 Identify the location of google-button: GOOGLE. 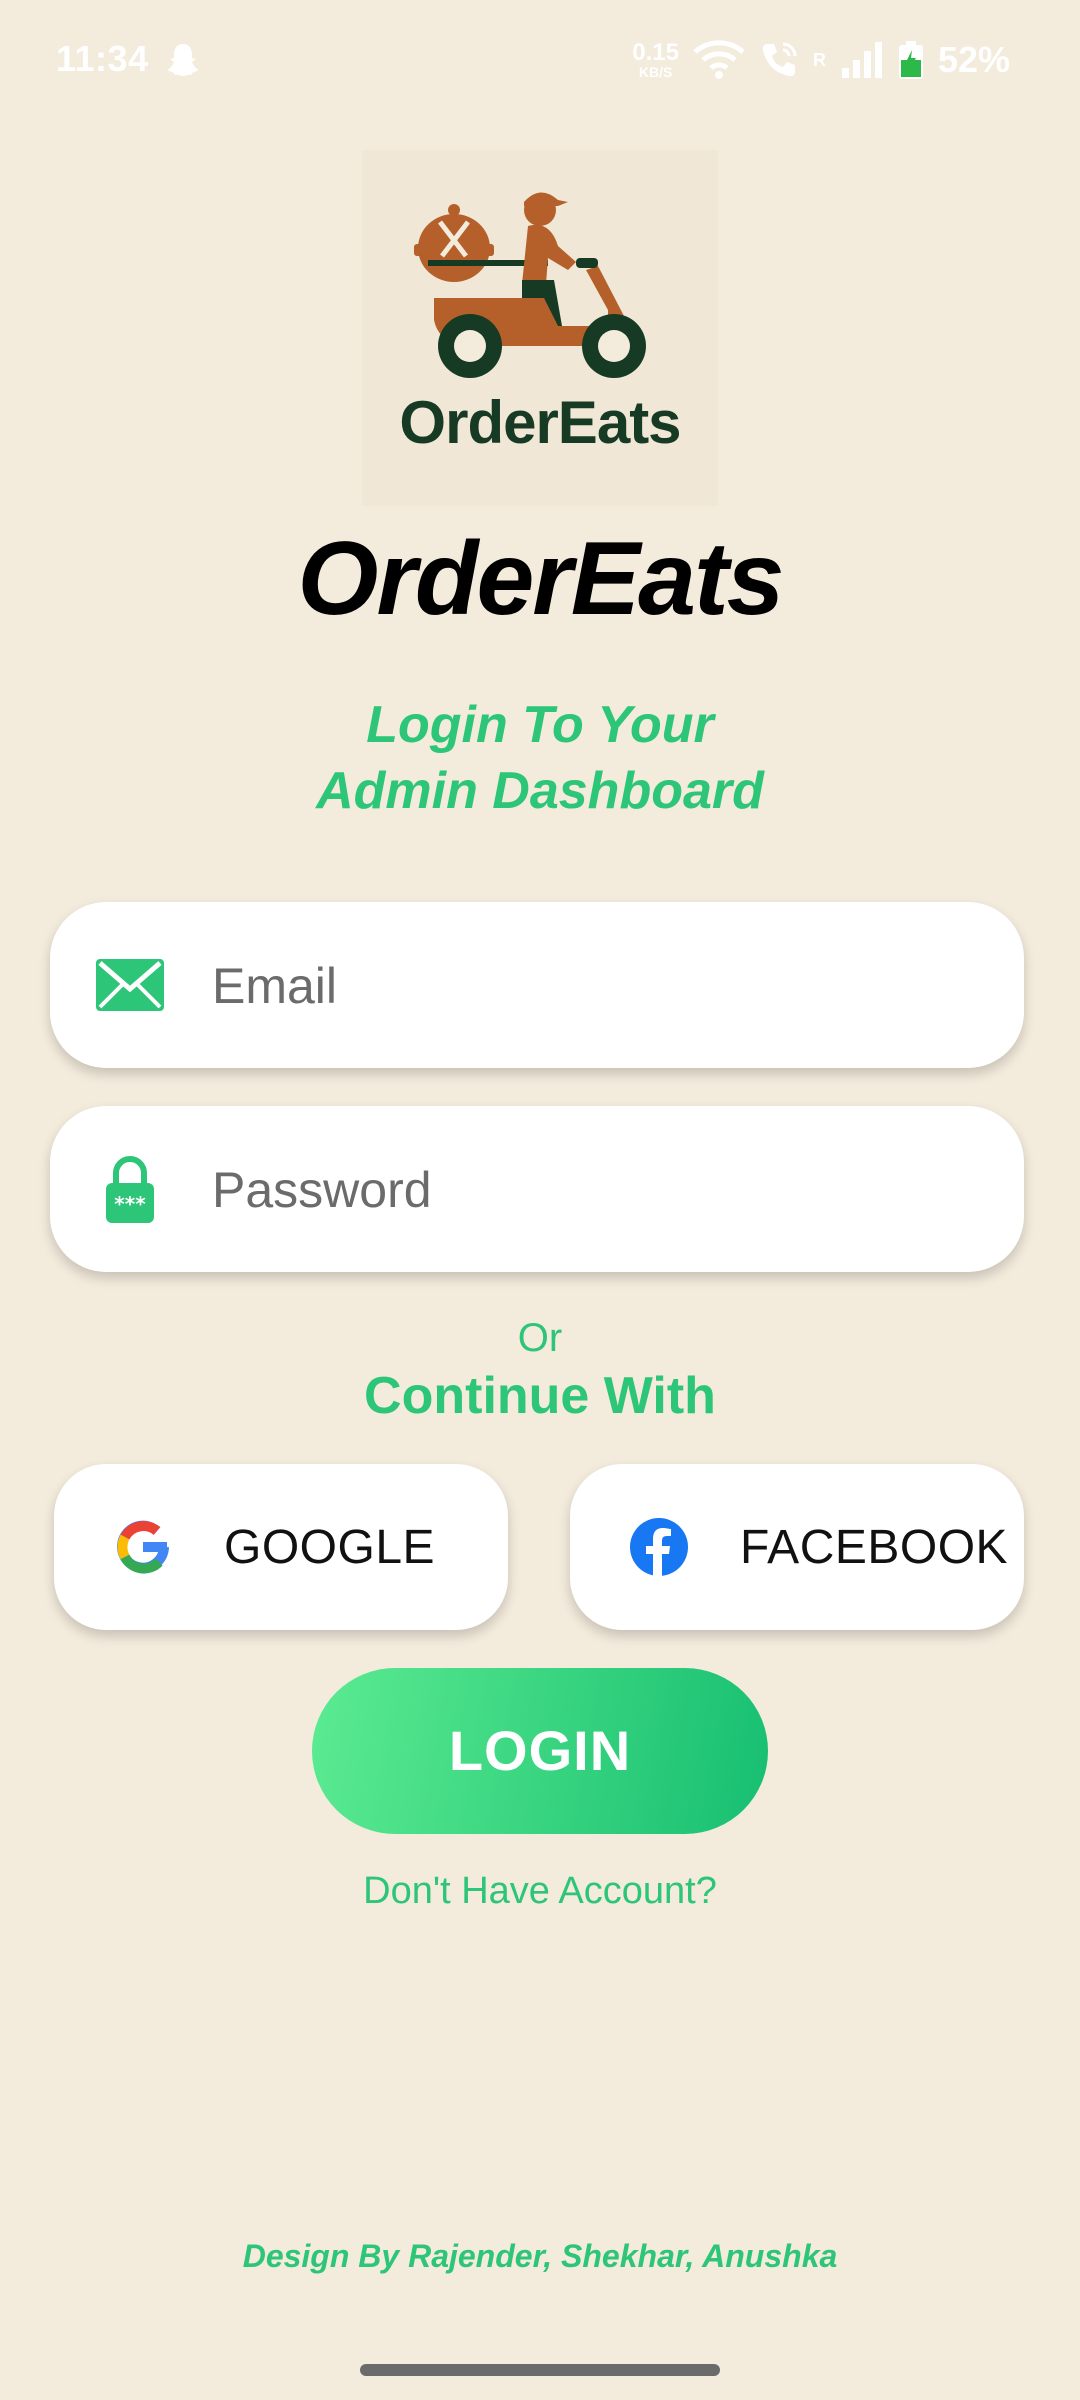
(281, 1547).